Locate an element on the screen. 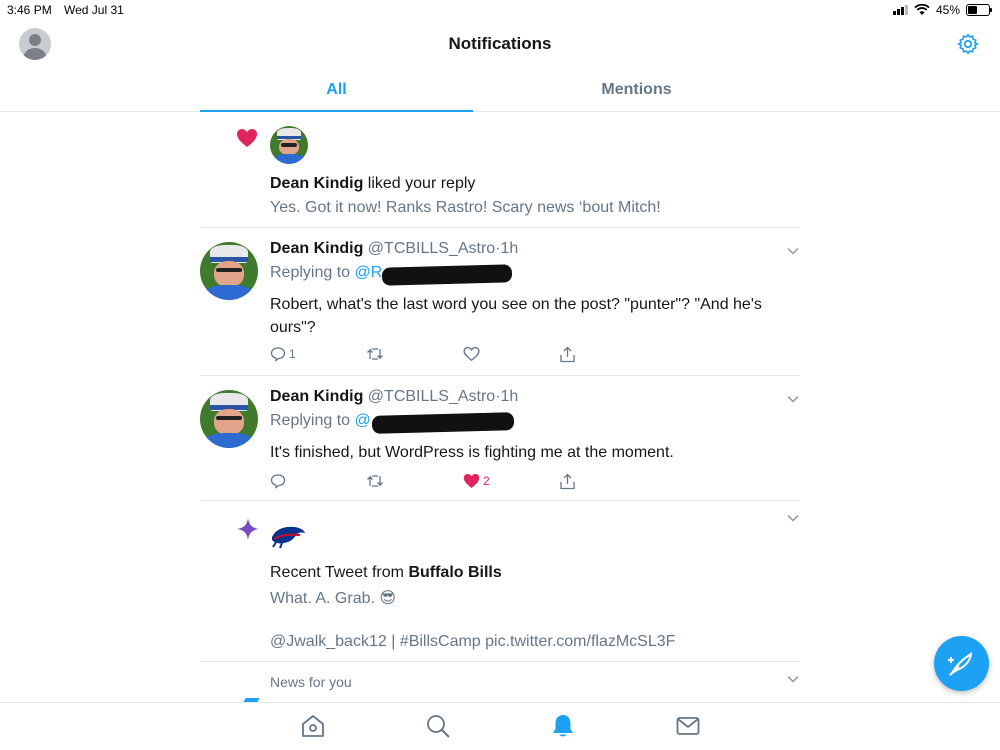 The width and height of the screenshot is (1000, 750). page-title: Notifications is located at coordinates (500, 43).